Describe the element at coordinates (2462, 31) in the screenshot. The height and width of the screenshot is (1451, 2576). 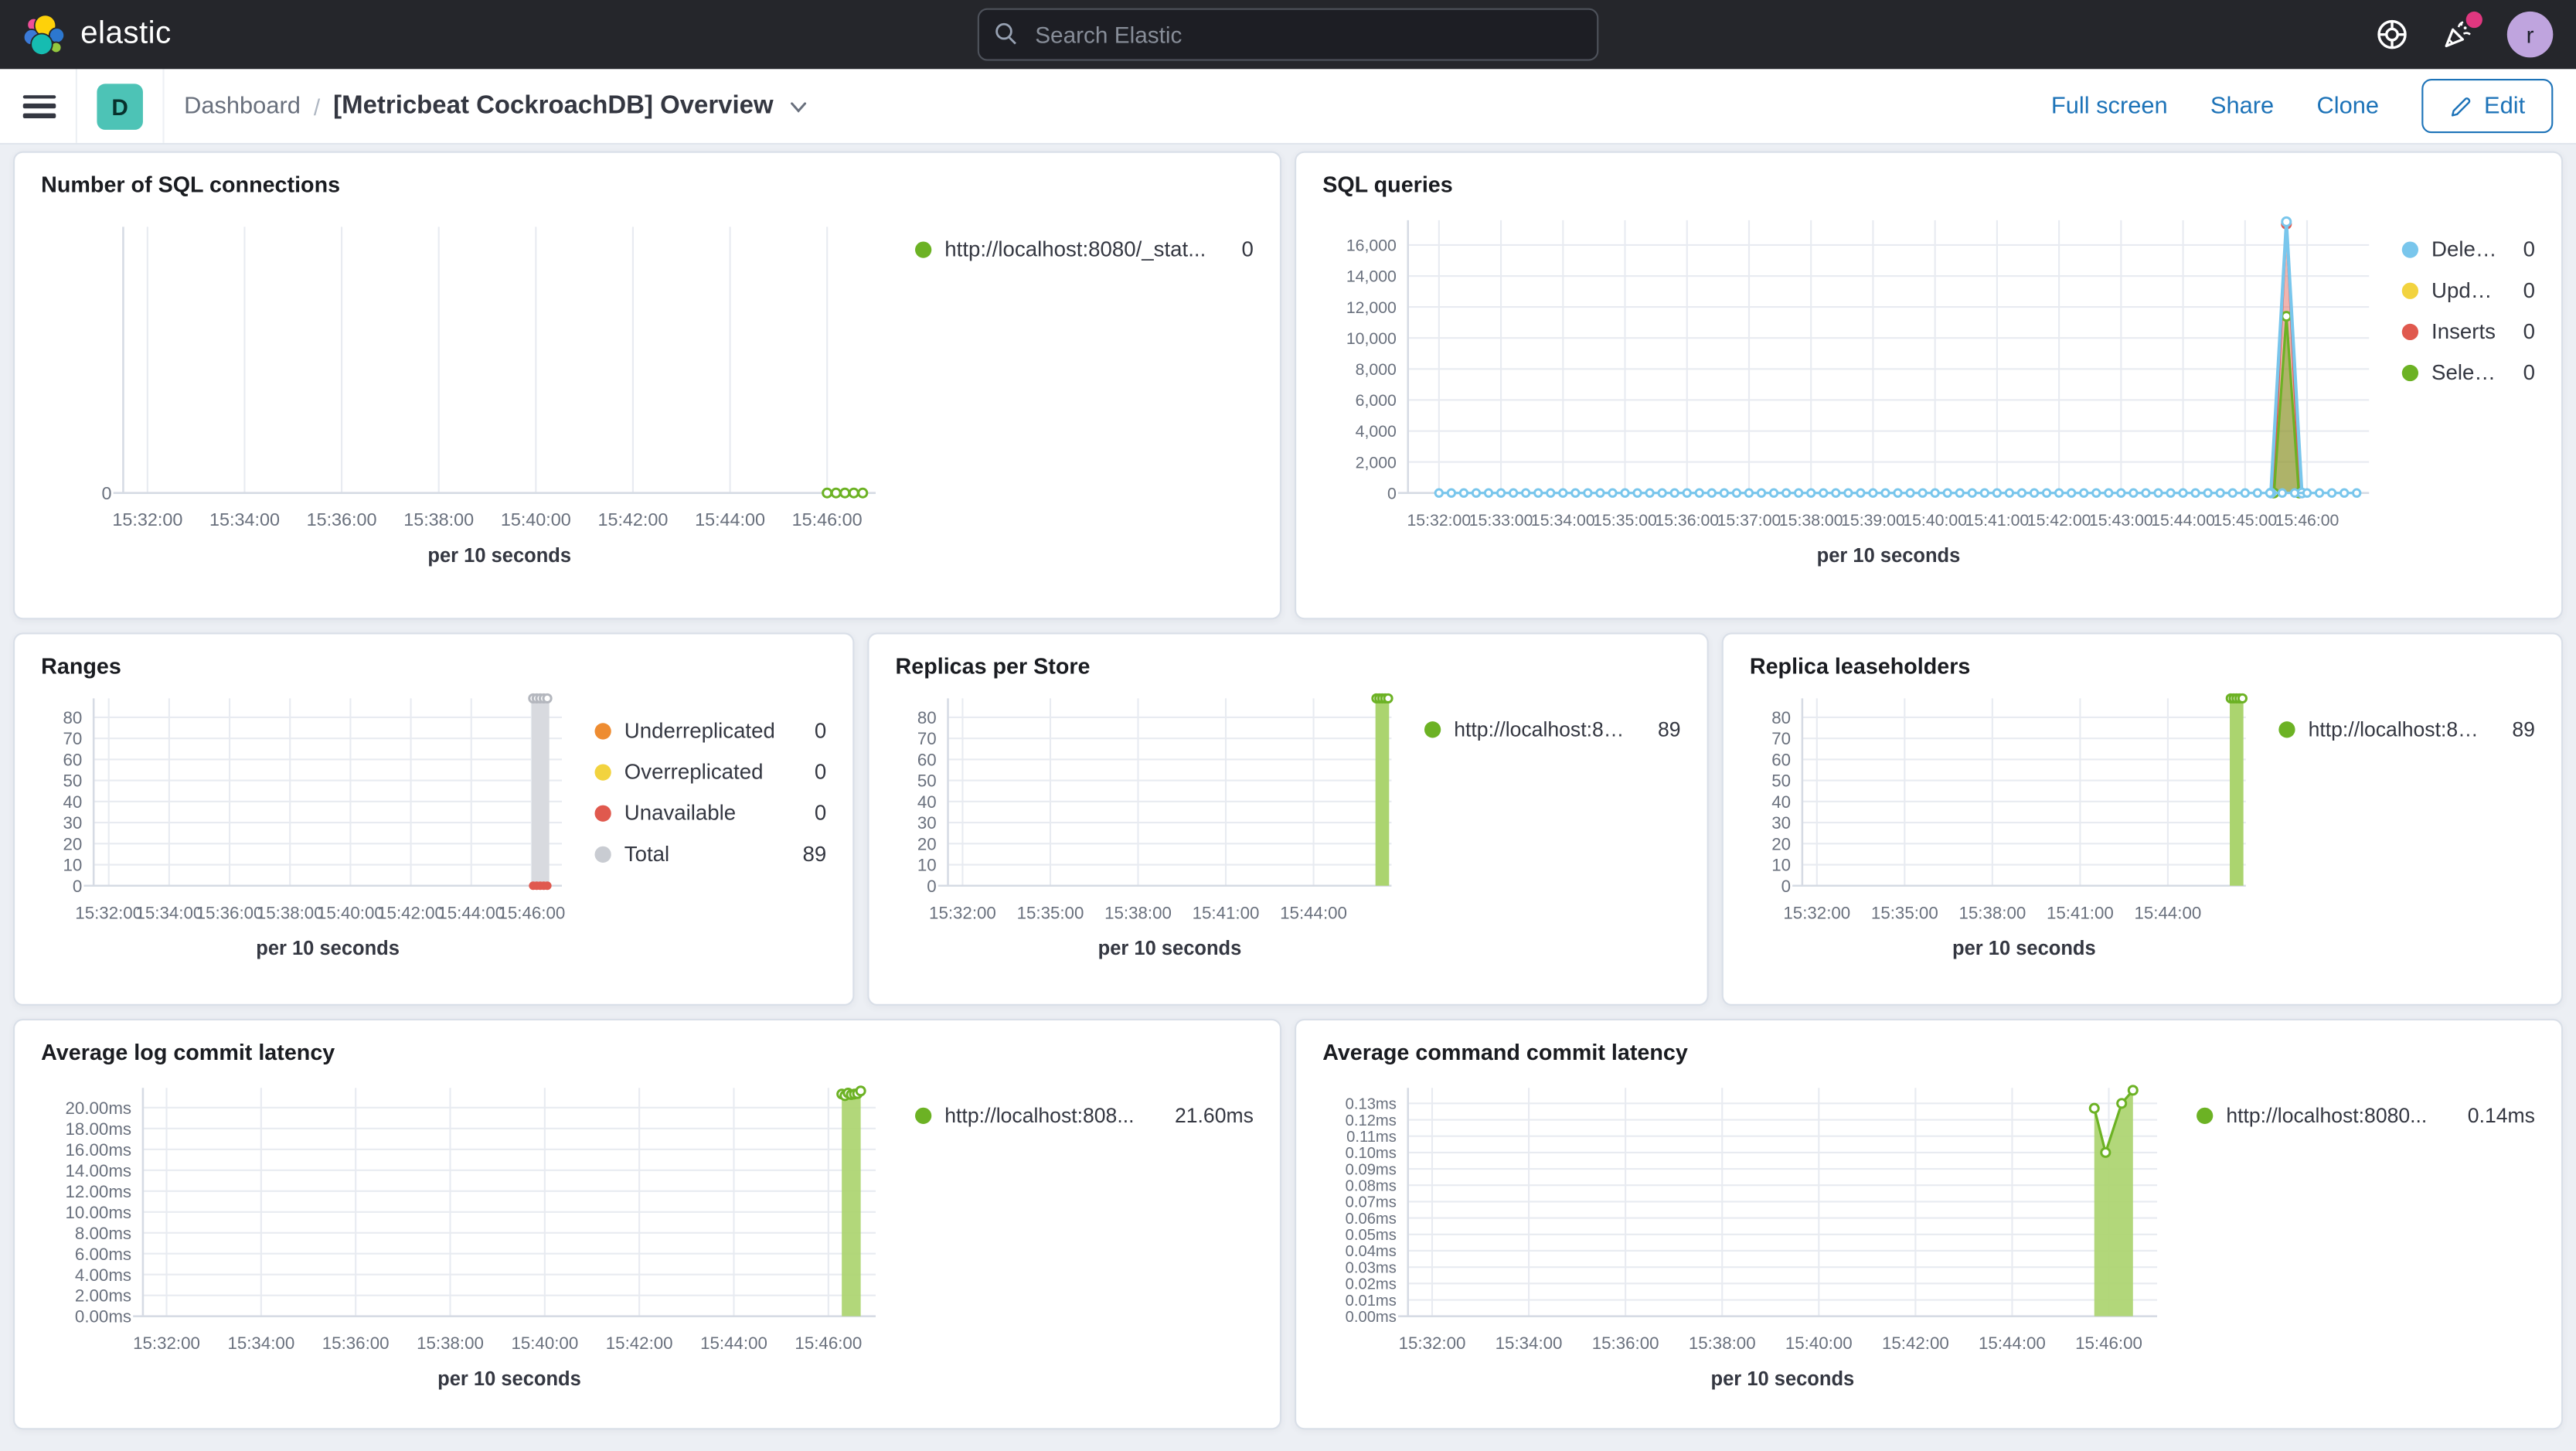
I see `whats-new-button` at that location.